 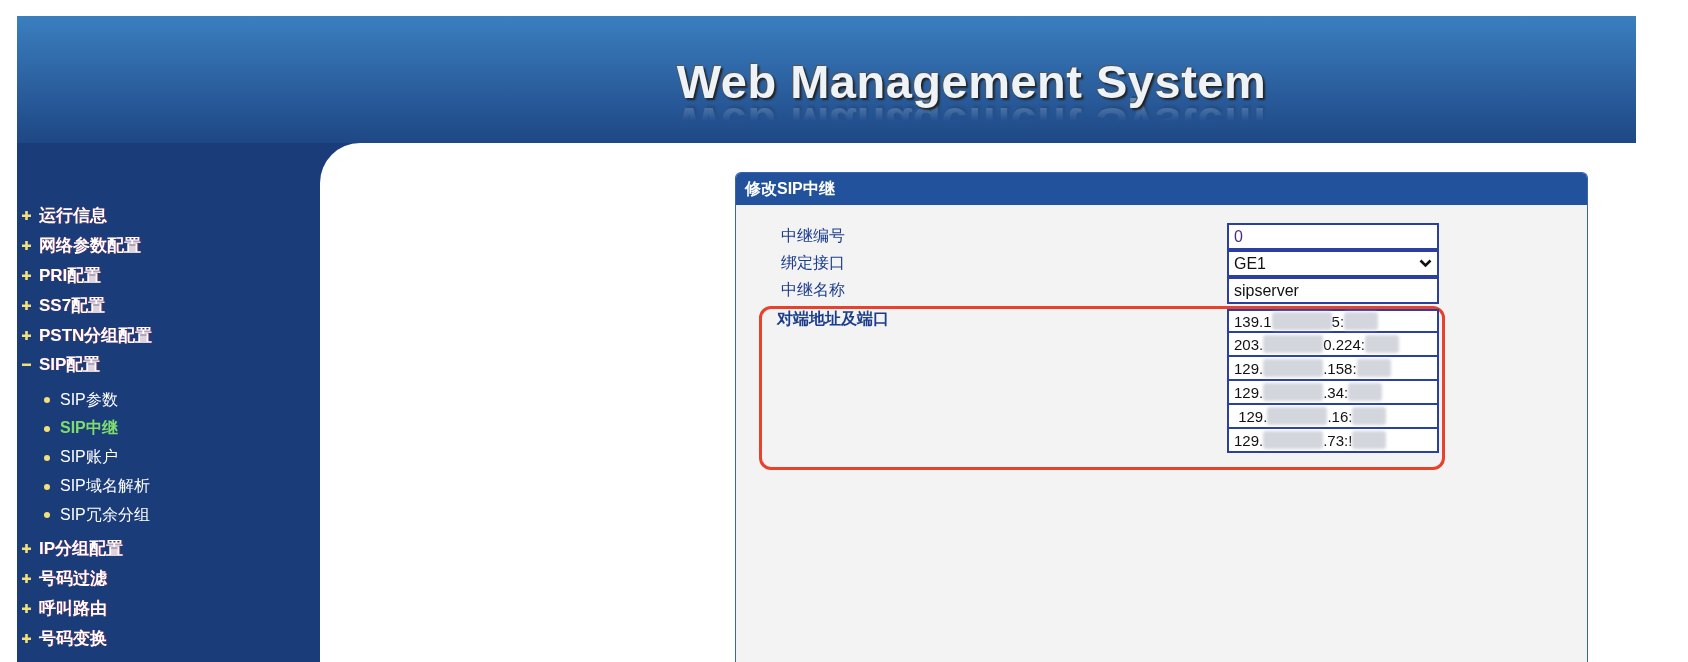 What do you see at coordinates (168, 578) in the screenshot?
I see `menu-item: 号码过滤` at bounding box center [168, 578].